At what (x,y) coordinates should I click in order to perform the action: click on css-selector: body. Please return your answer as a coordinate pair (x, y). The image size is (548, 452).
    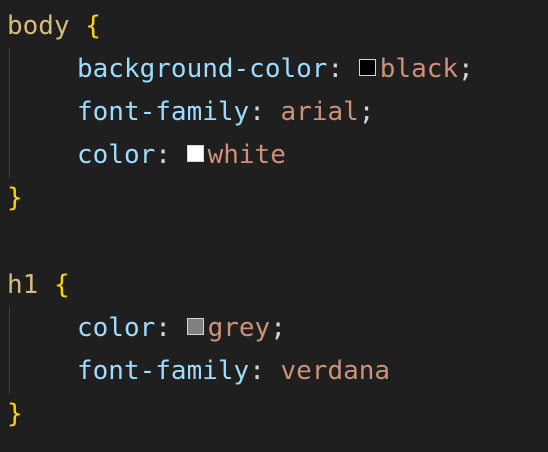
    Looking at the image, I should click on (38, 26).